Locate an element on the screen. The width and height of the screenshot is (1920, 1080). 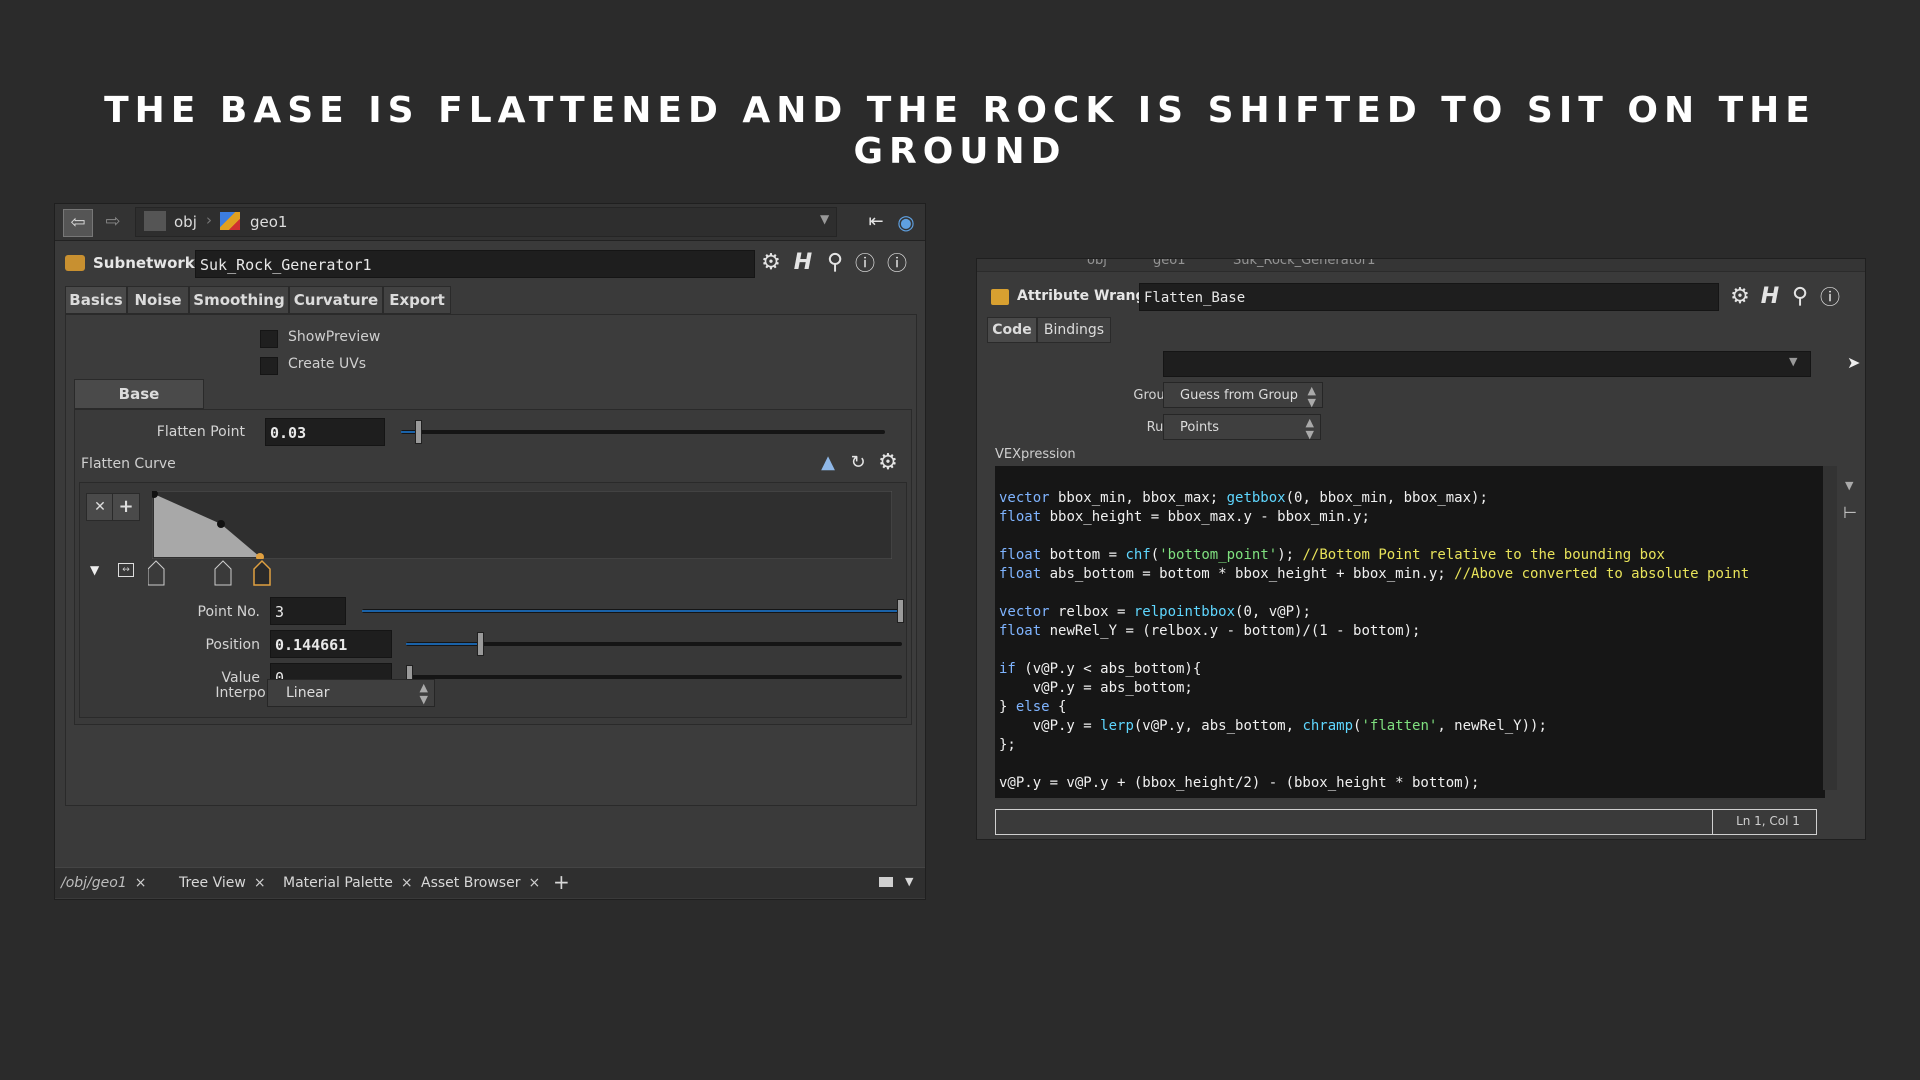
tab-curvature: Curvature is located at coordinates (336, 300).